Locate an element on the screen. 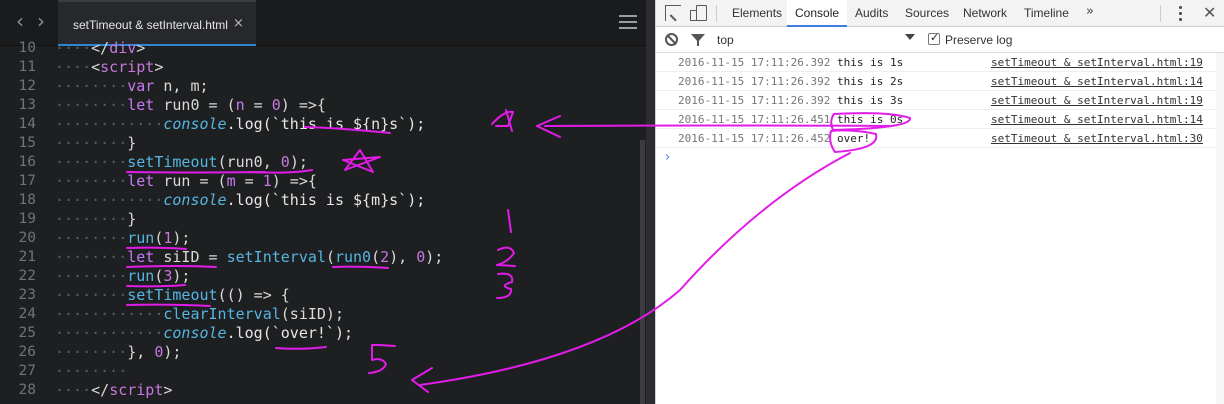  console-scrollbar is located at coordinates (1220, 228).